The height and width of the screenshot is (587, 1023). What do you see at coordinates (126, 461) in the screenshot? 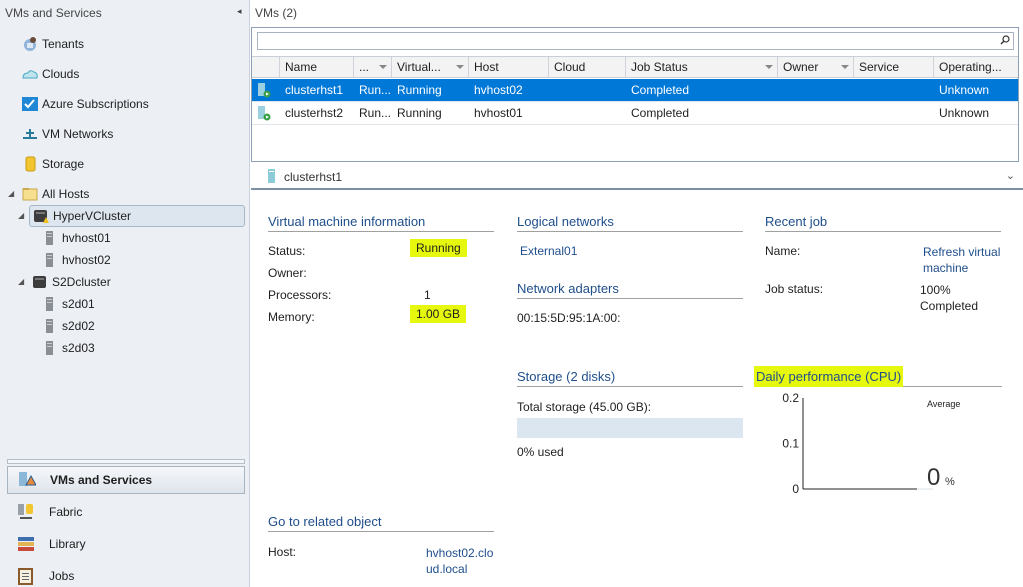
I see `workspace-splitter` at bounding box center [126, 461].